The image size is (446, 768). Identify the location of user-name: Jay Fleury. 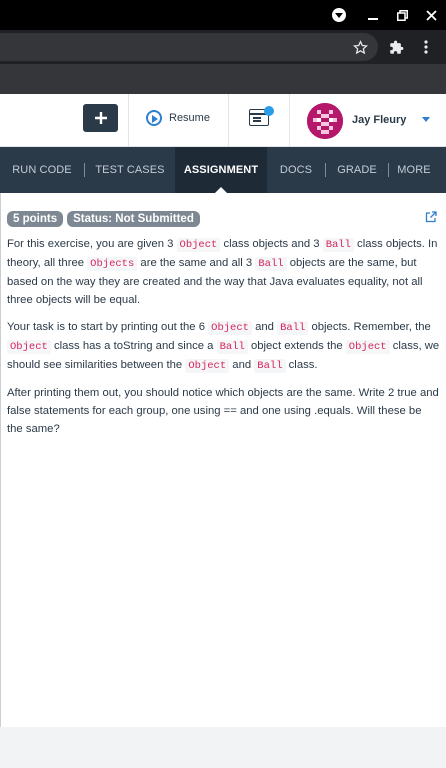
(379, 120).